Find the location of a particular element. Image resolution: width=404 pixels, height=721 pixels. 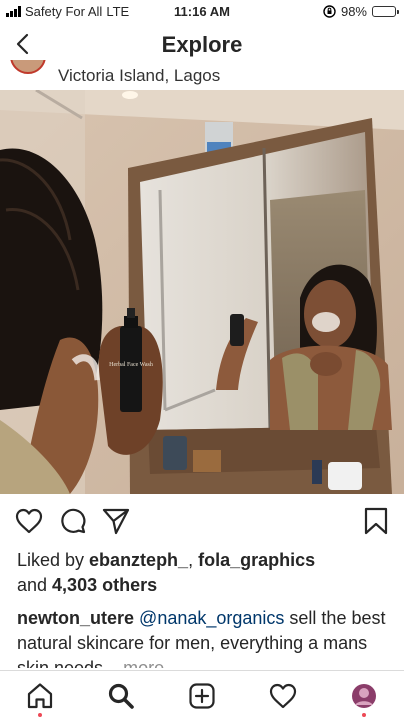

search-icon is located at coordinates (121, 696).